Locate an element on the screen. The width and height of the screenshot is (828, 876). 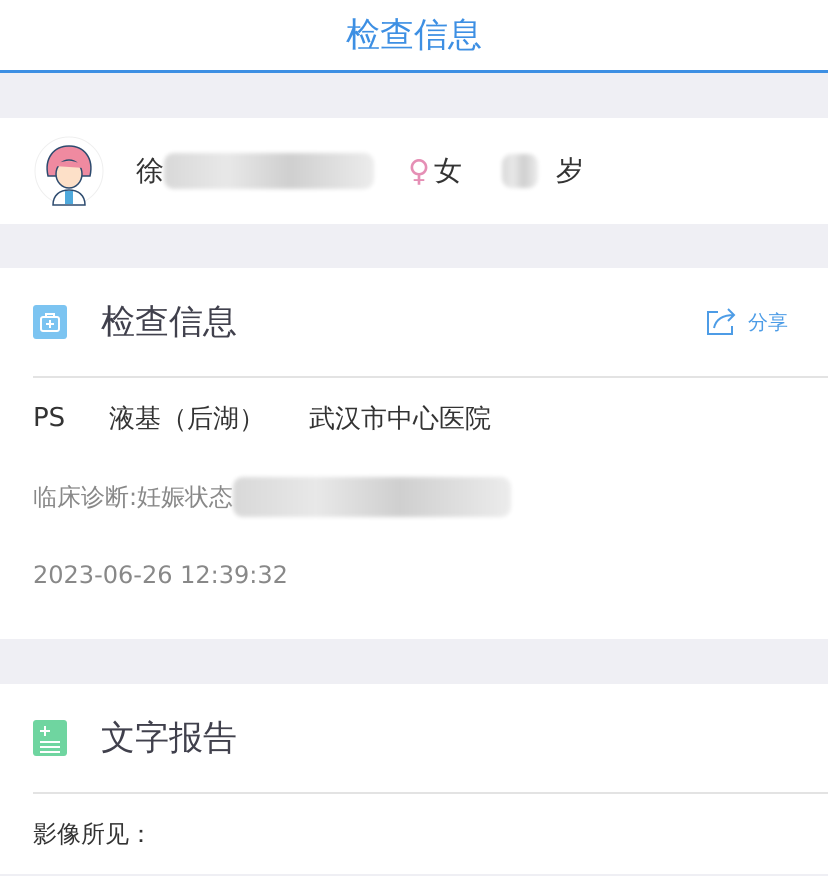
report-icon is located at coordinates (50, 738).